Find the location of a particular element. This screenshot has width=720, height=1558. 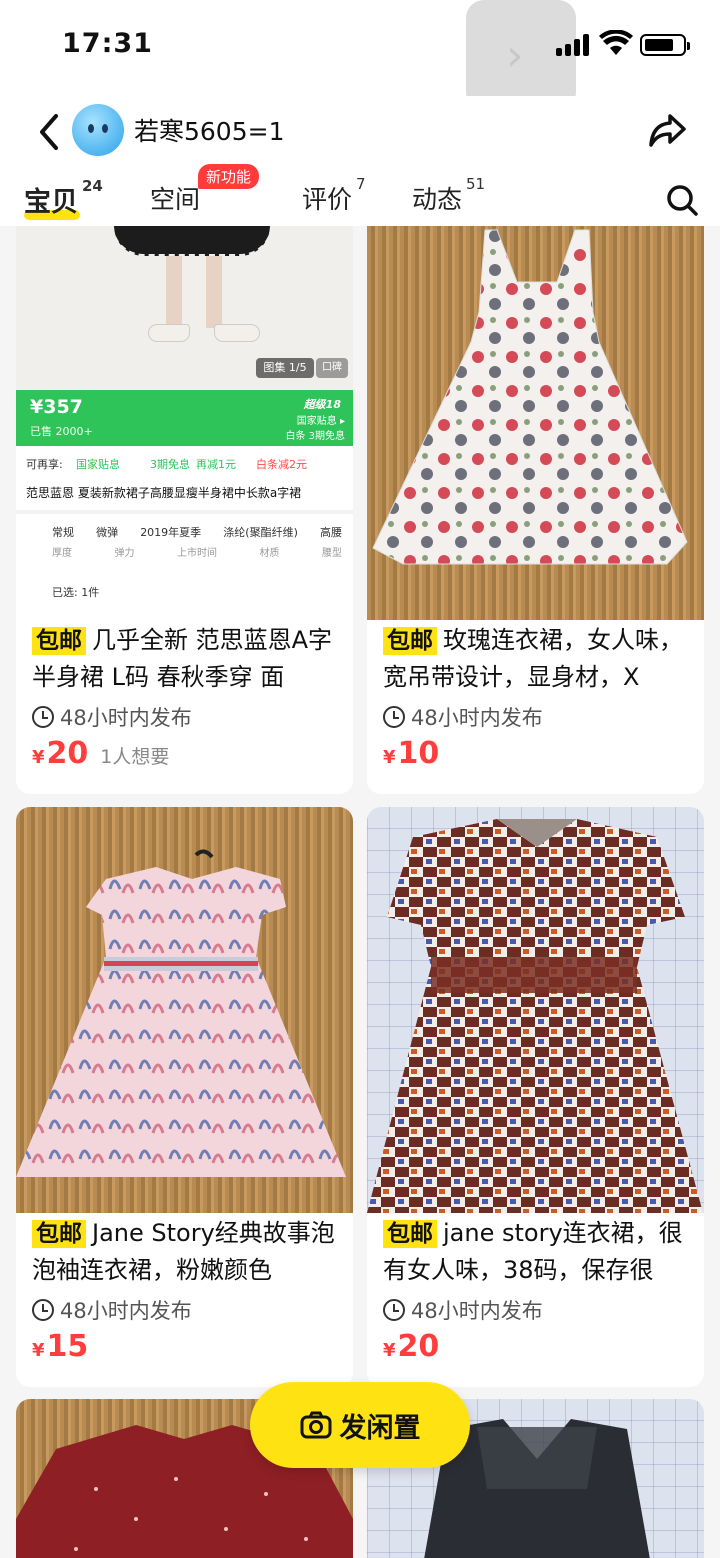

signal-icon is located at coordinates (574, 45).